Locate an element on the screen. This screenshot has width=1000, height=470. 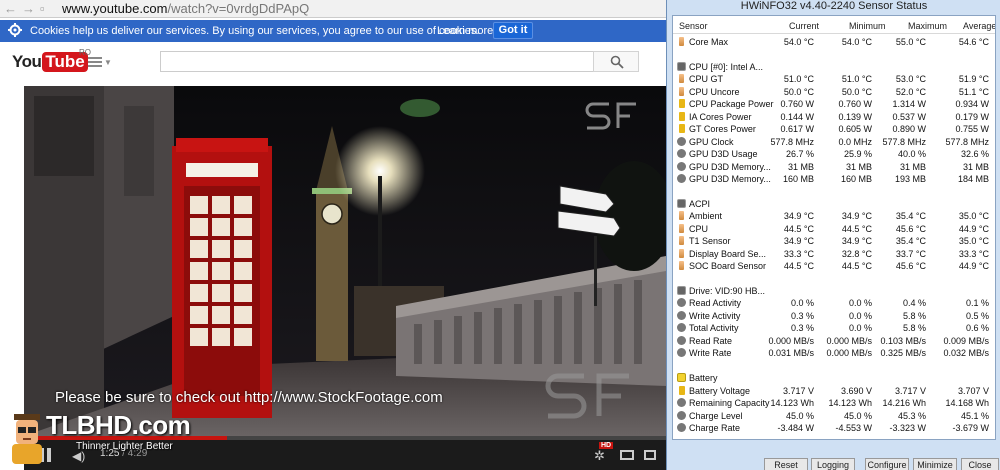
column-header-minimum: Minimum is located at coordinates (867, 26).